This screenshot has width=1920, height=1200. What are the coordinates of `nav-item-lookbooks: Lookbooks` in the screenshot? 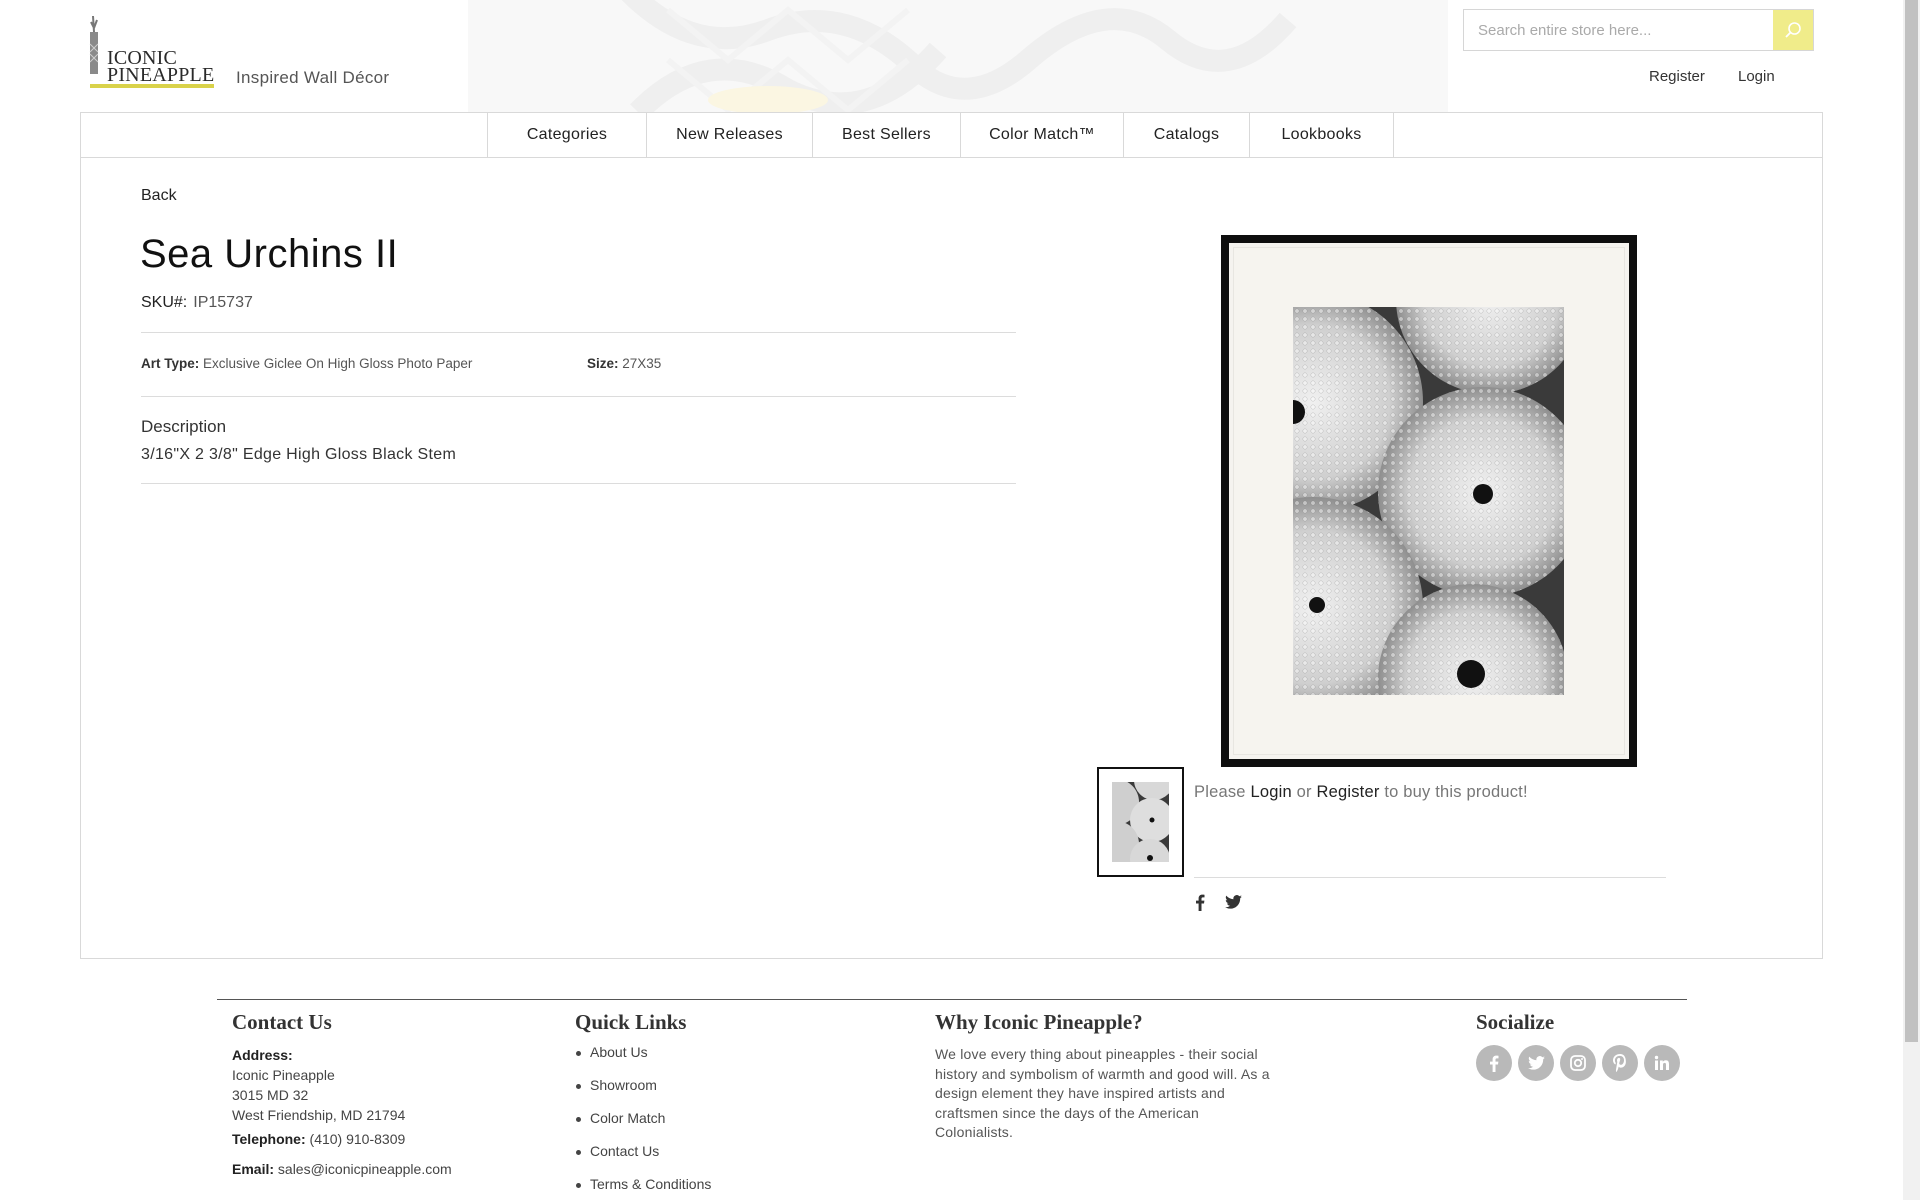 It's located at (1322, 135).